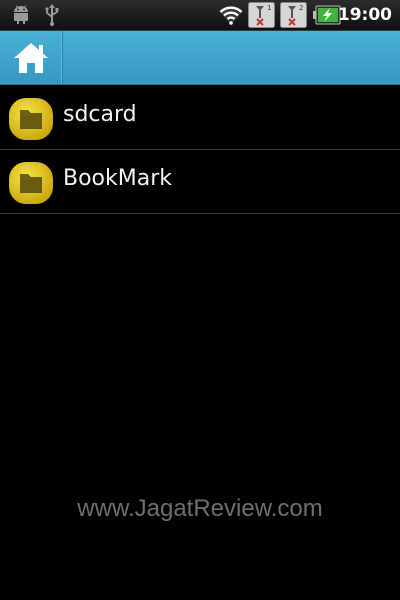  What do you see at coordinates (200, 118) in the screenshot?
I see `list-item: sdcard` at bounding box center [200, 118].